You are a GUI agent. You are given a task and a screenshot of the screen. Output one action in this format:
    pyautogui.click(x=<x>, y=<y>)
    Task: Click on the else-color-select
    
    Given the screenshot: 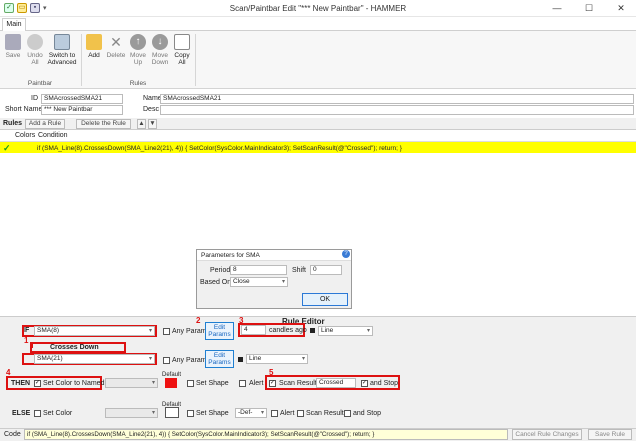 What is the action you would take?
    pyautogui.click(x=131, y=413)
    